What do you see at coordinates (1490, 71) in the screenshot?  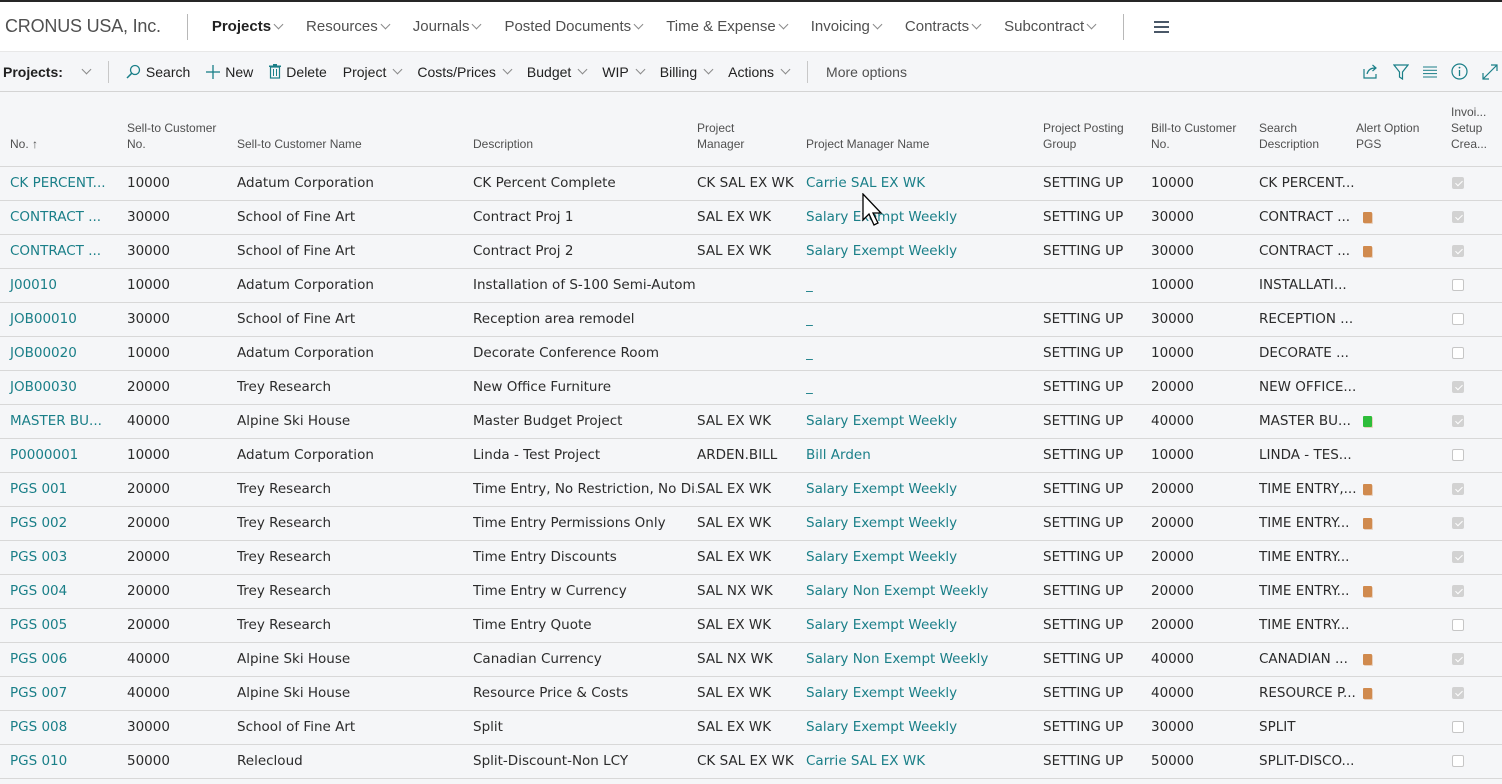 I see `expand-icon` at bounding box center [1490, 71].